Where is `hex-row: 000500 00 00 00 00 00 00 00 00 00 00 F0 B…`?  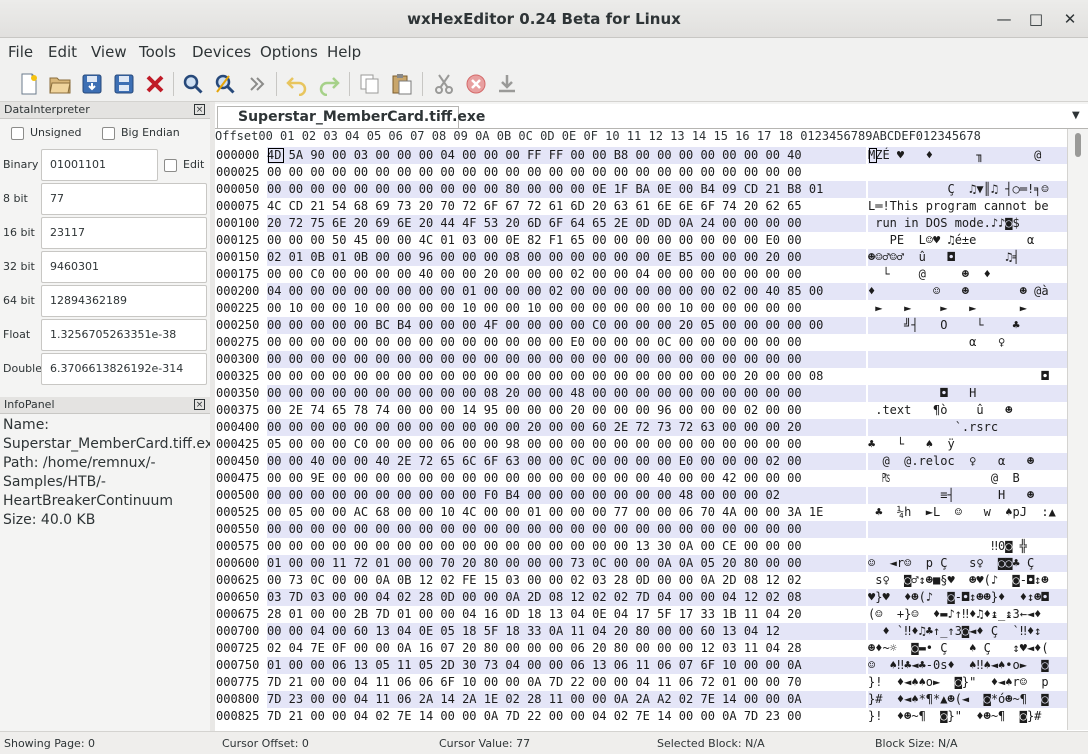
hex-row: 000500 00 00 00 00 00 00 00 00 00 00 F0 B… is located at coordinates (641, 495).